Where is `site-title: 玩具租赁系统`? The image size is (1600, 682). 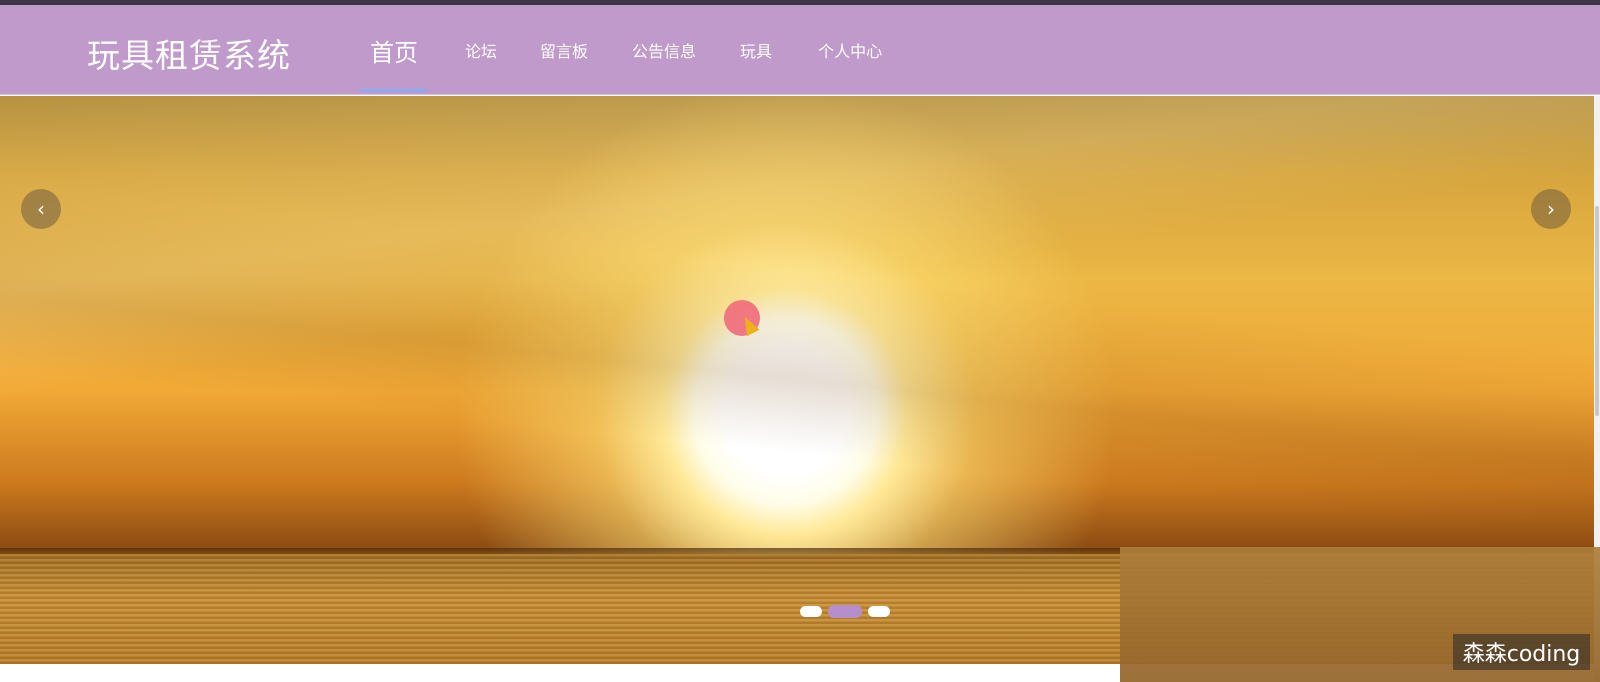
site-title: 玩具租赁系统 is located at coordinates (189, 55).